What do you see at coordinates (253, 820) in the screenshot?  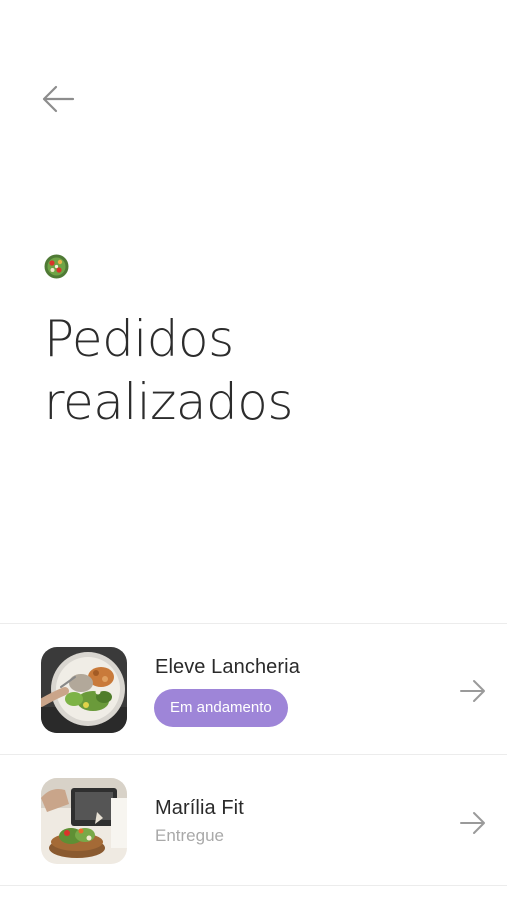 I see `order-row-marilia-fit: Marília Fit Entregue` at bounding box center [253, 820].